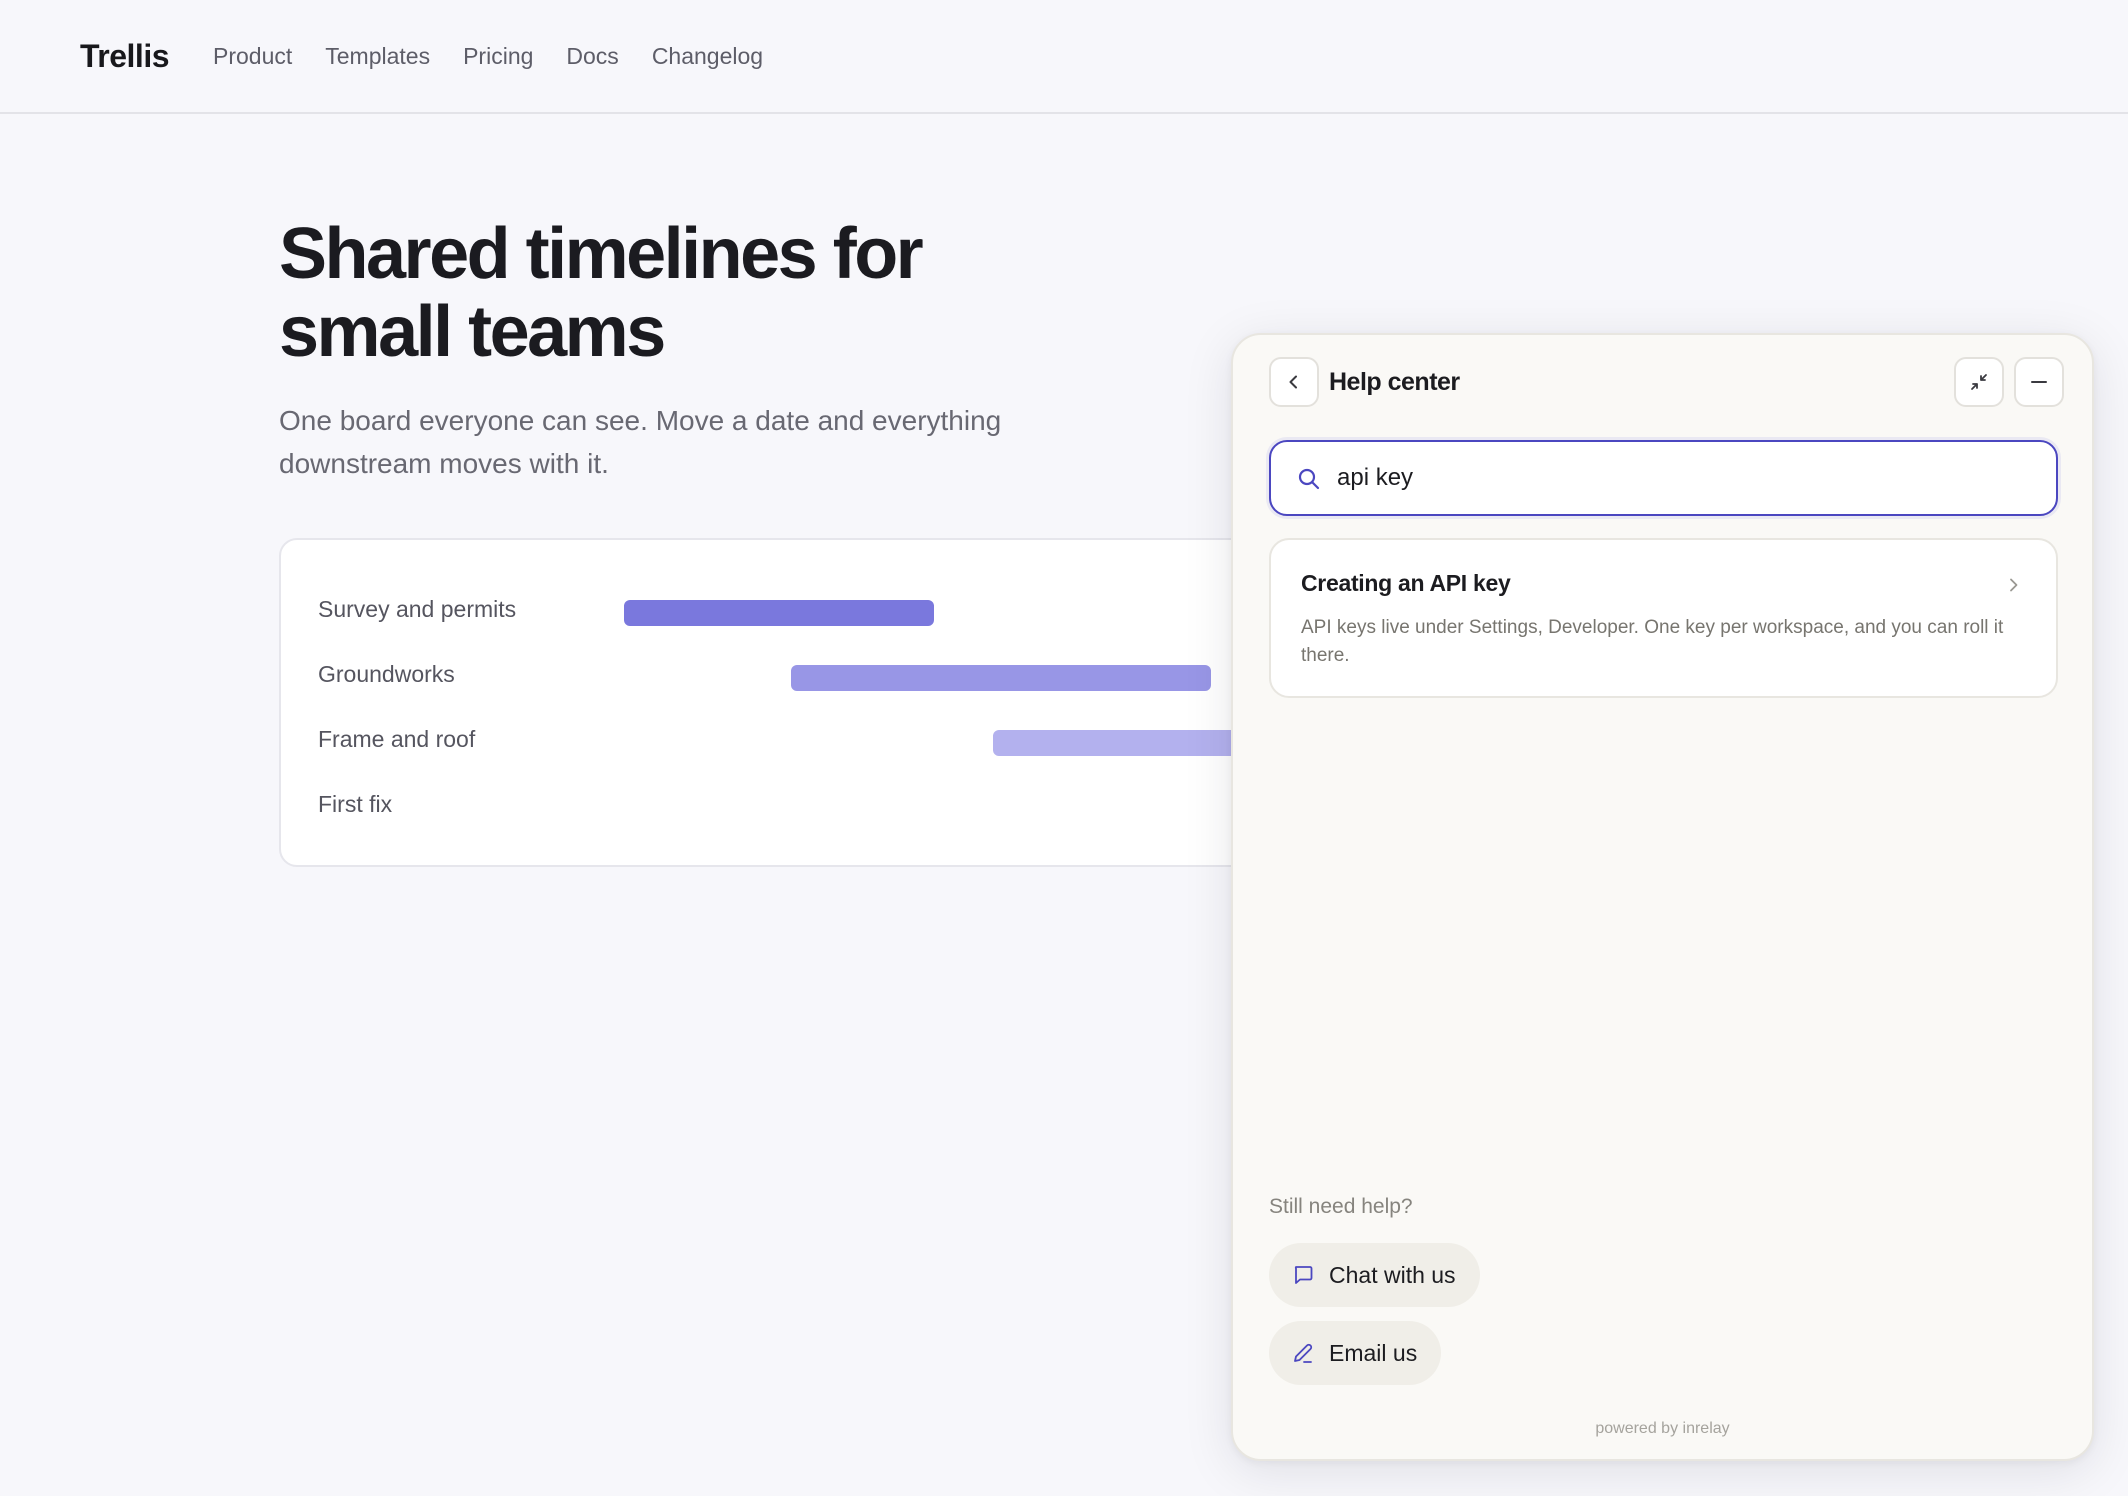 The height and width of the screenshot is (1496, 2128). I want to click on help-search-box, so click(1663, 478).